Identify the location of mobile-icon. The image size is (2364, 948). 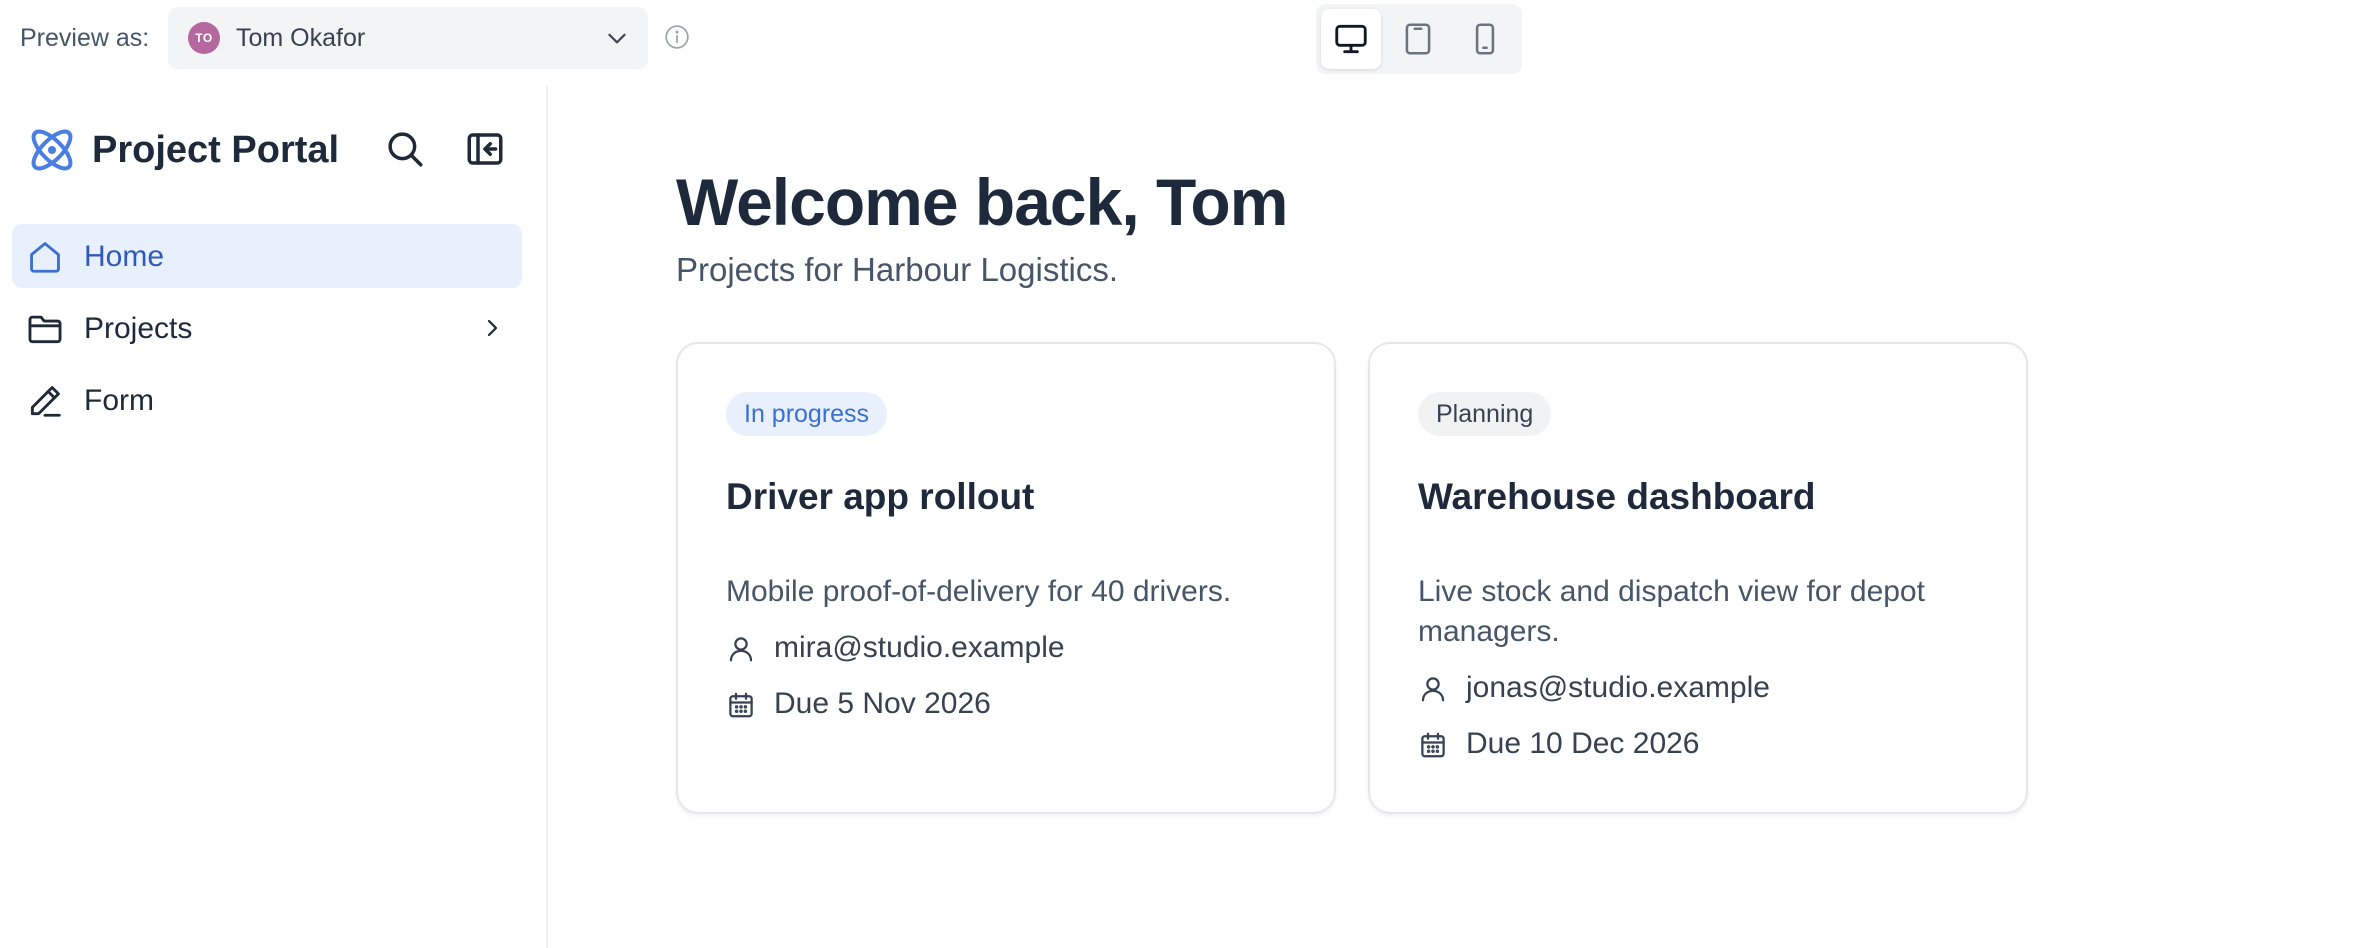
(1485, 39).